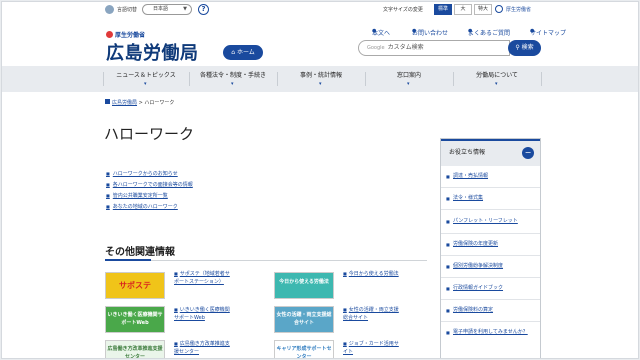 The width and height of the screenshot is (640, 360). What do you see at coordinates (499, 9) in the screenshot?
I see `mhlw-logo-icon` at bounding box center [499, 9].